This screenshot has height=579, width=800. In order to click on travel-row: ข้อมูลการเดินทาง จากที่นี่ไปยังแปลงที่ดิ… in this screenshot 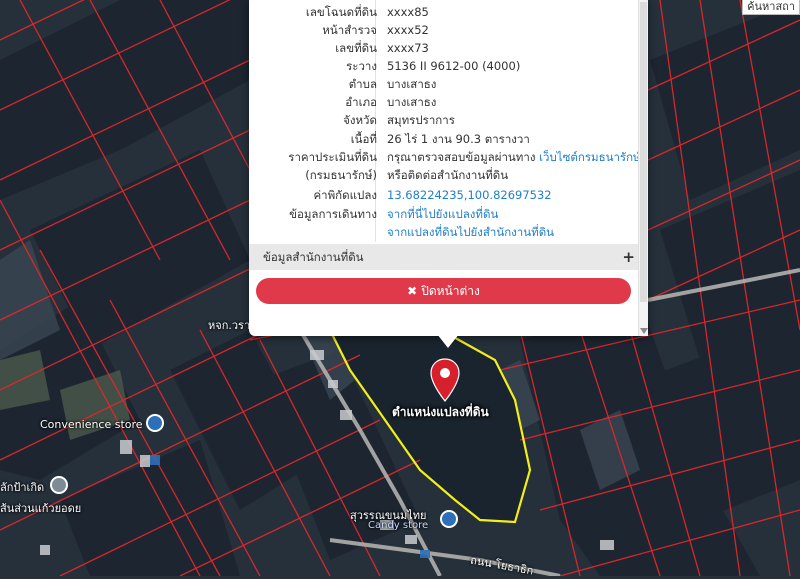, I will do `click(444, 214)`.